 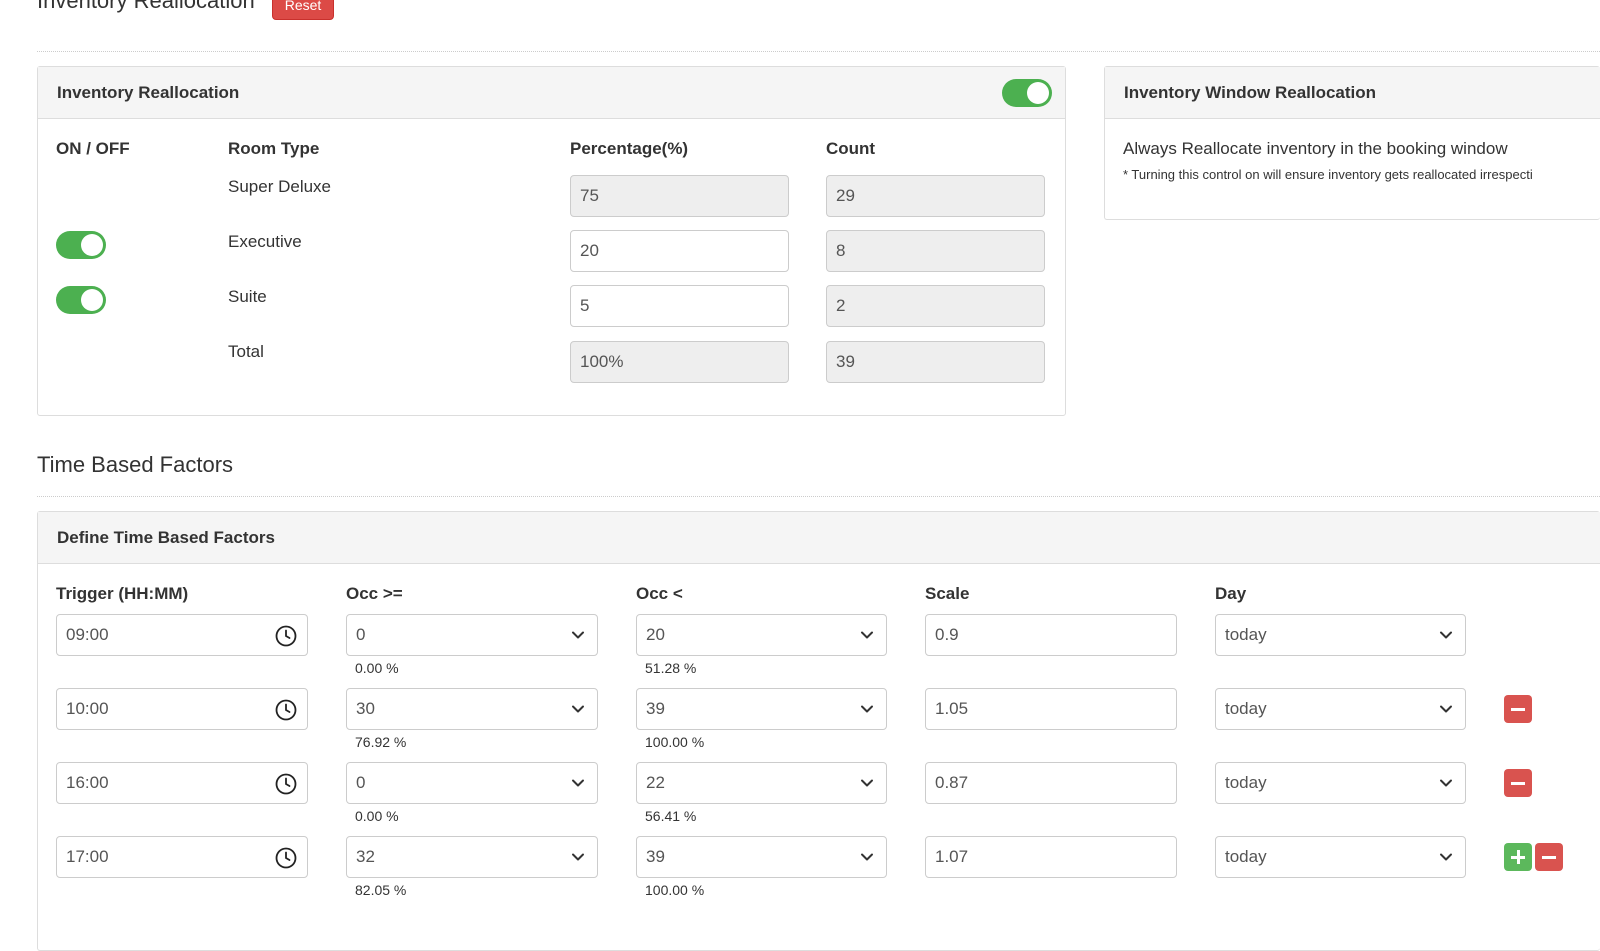 I want to click on occ-gte-percent: 82.05 %, so click(x=381, y=890).